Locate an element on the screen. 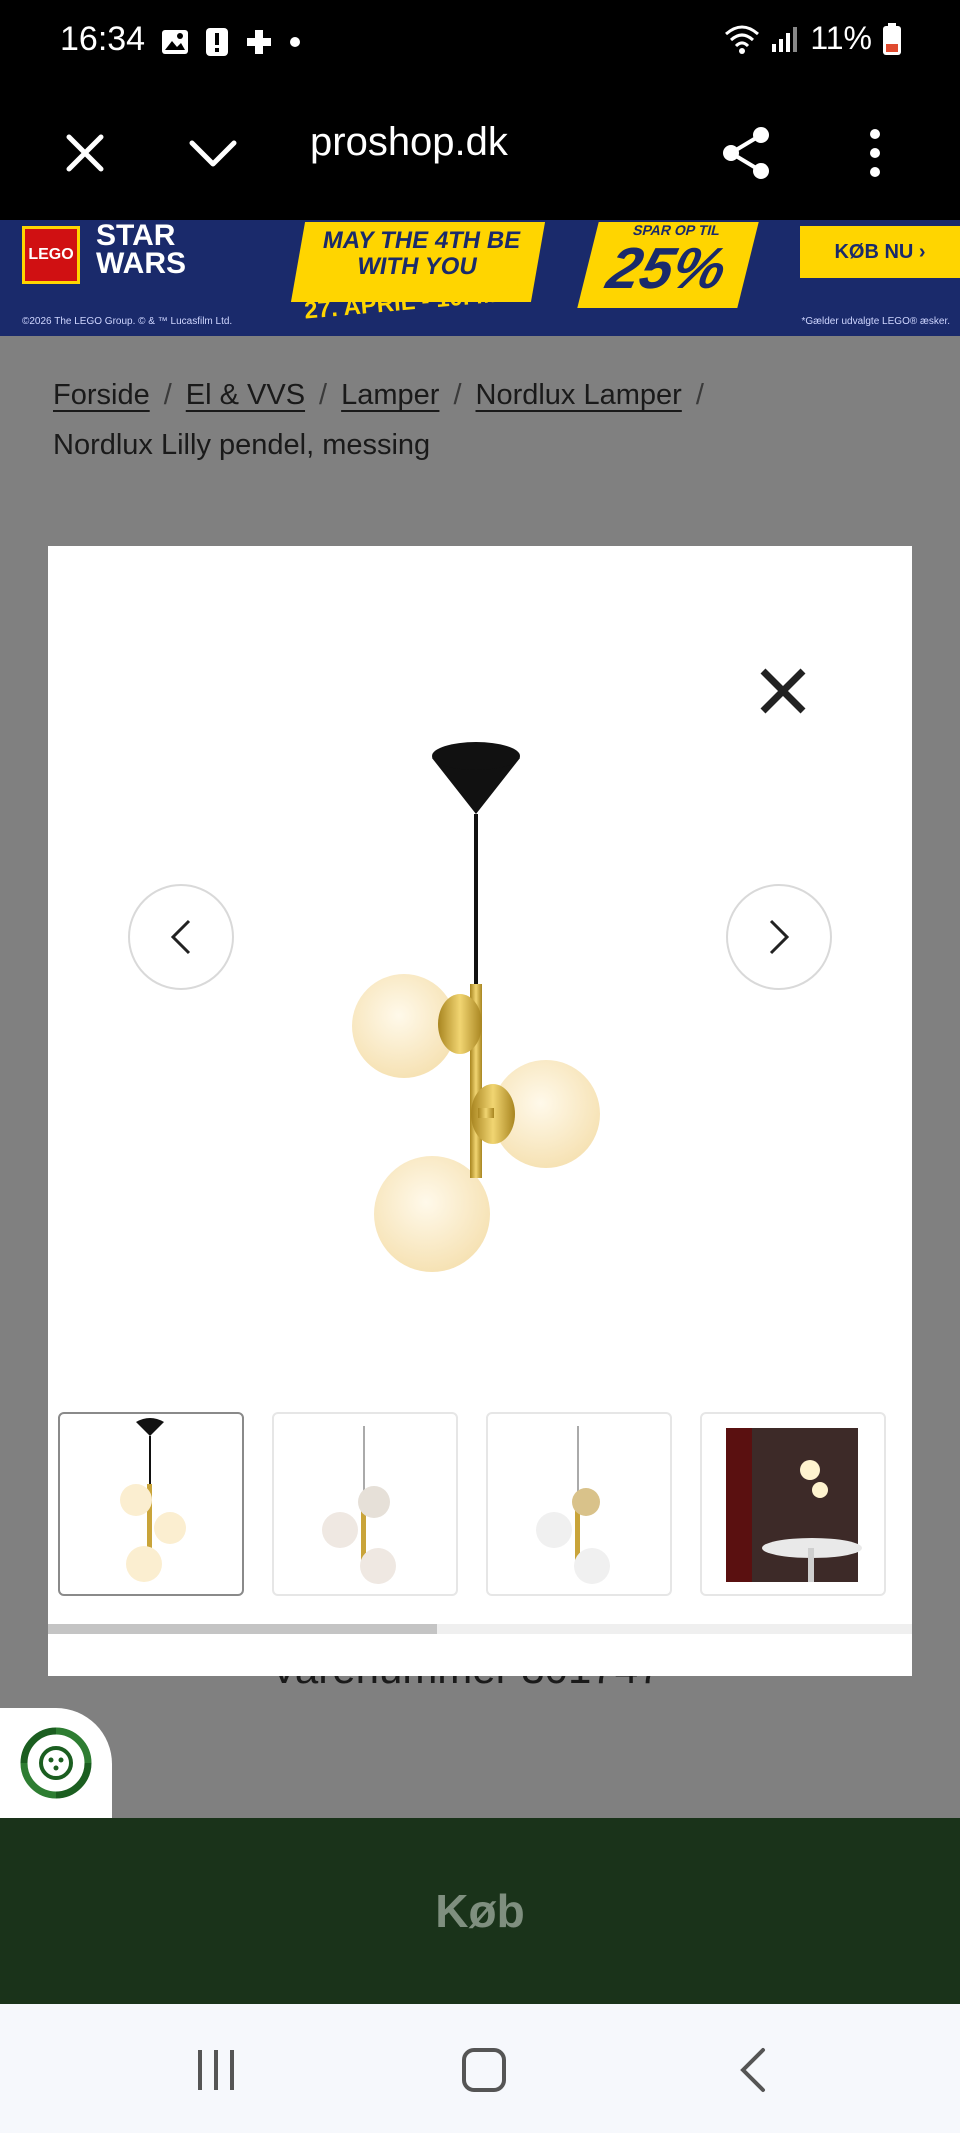  status-icons-right: 11% is located at coordinates (813, 38).